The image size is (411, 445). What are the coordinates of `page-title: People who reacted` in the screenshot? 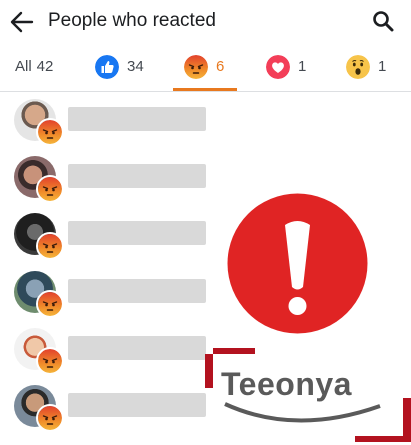 It's located at (132, 20).